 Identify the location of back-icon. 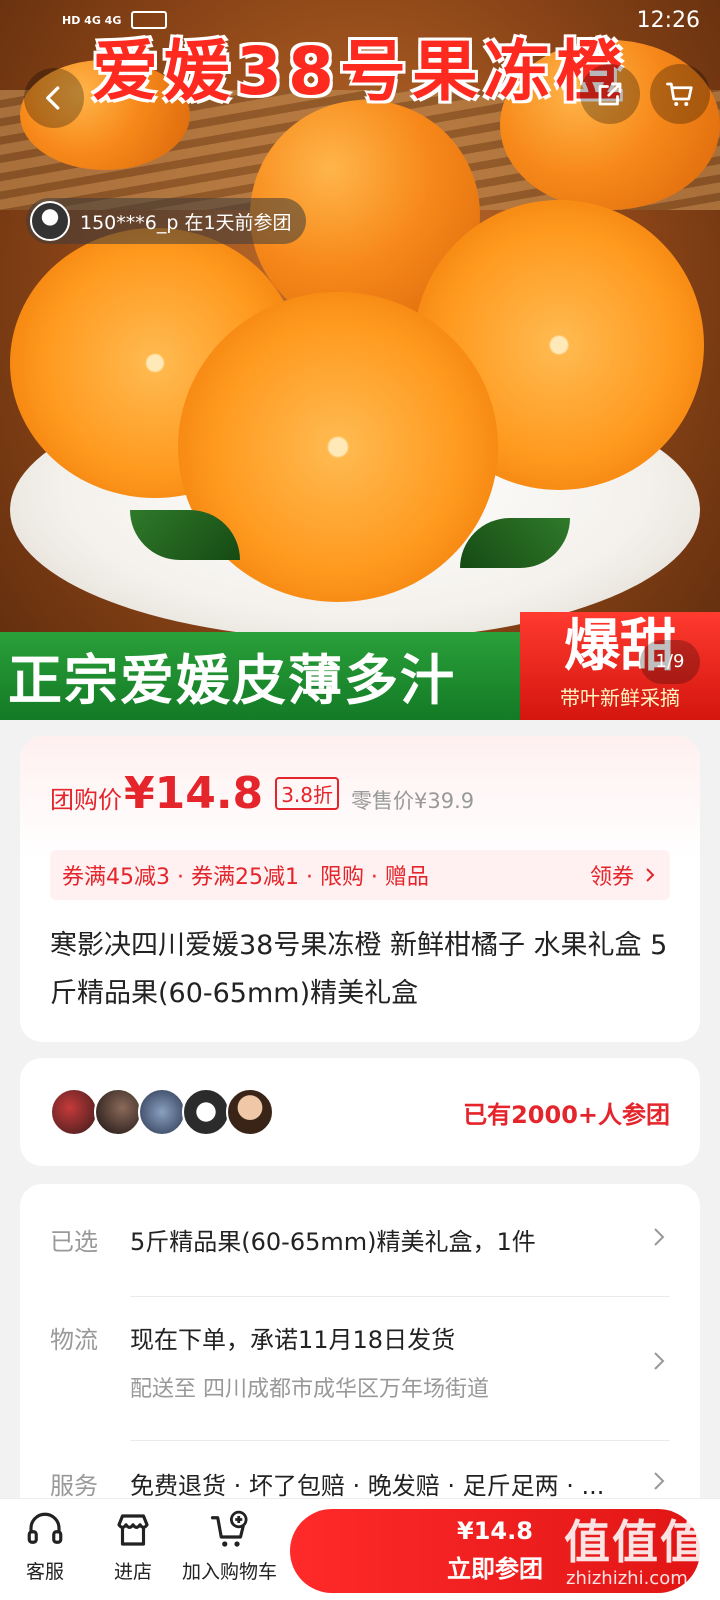
(53, 98).